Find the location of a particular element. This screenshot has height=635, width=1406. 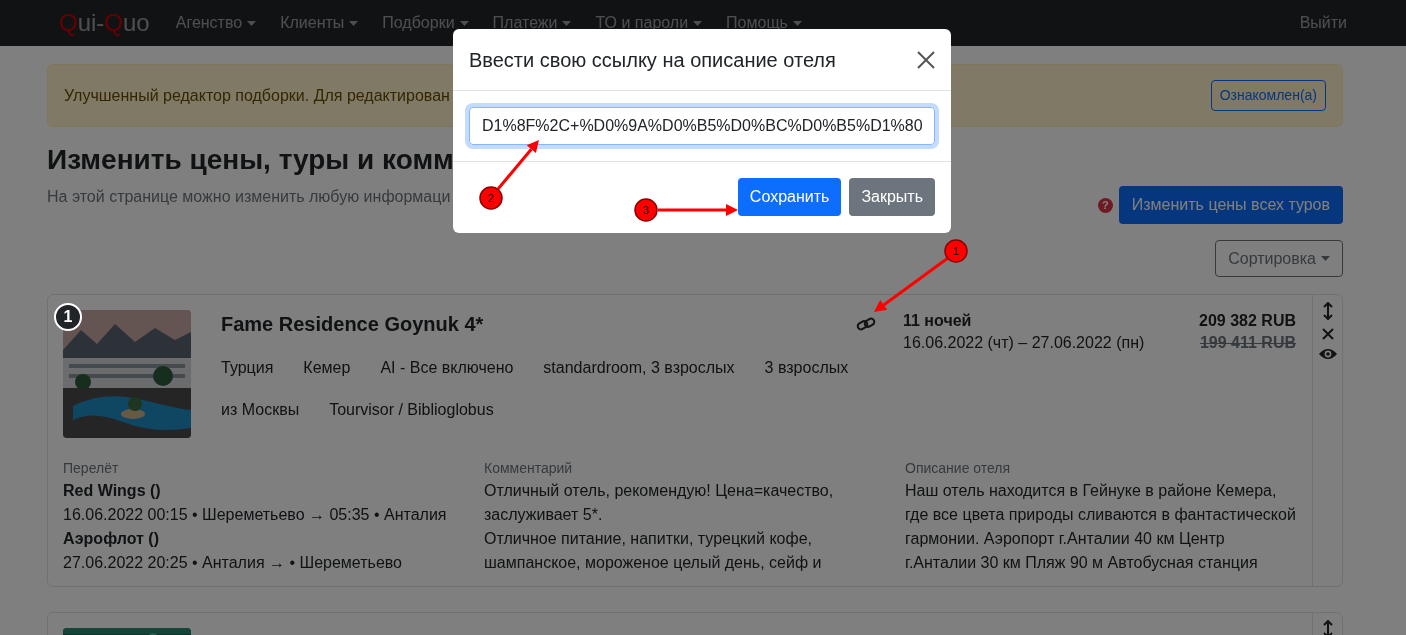

annotation-arrow is located at coordinates (517, 165).